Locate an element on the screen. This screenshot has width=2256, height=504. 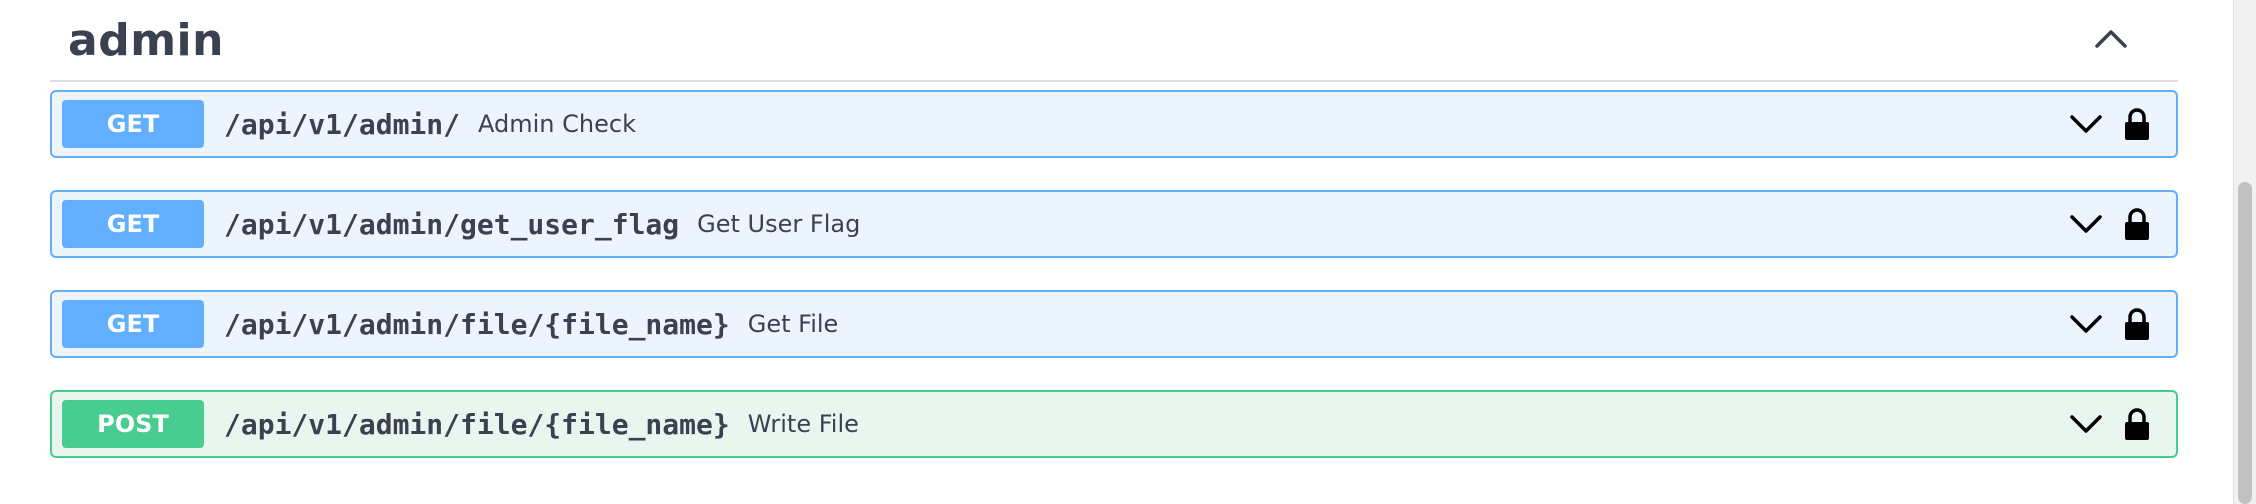
operation-get-admin-check: GET /api/v1/admin/ Admin Check is located at coordinates (1114, 124).